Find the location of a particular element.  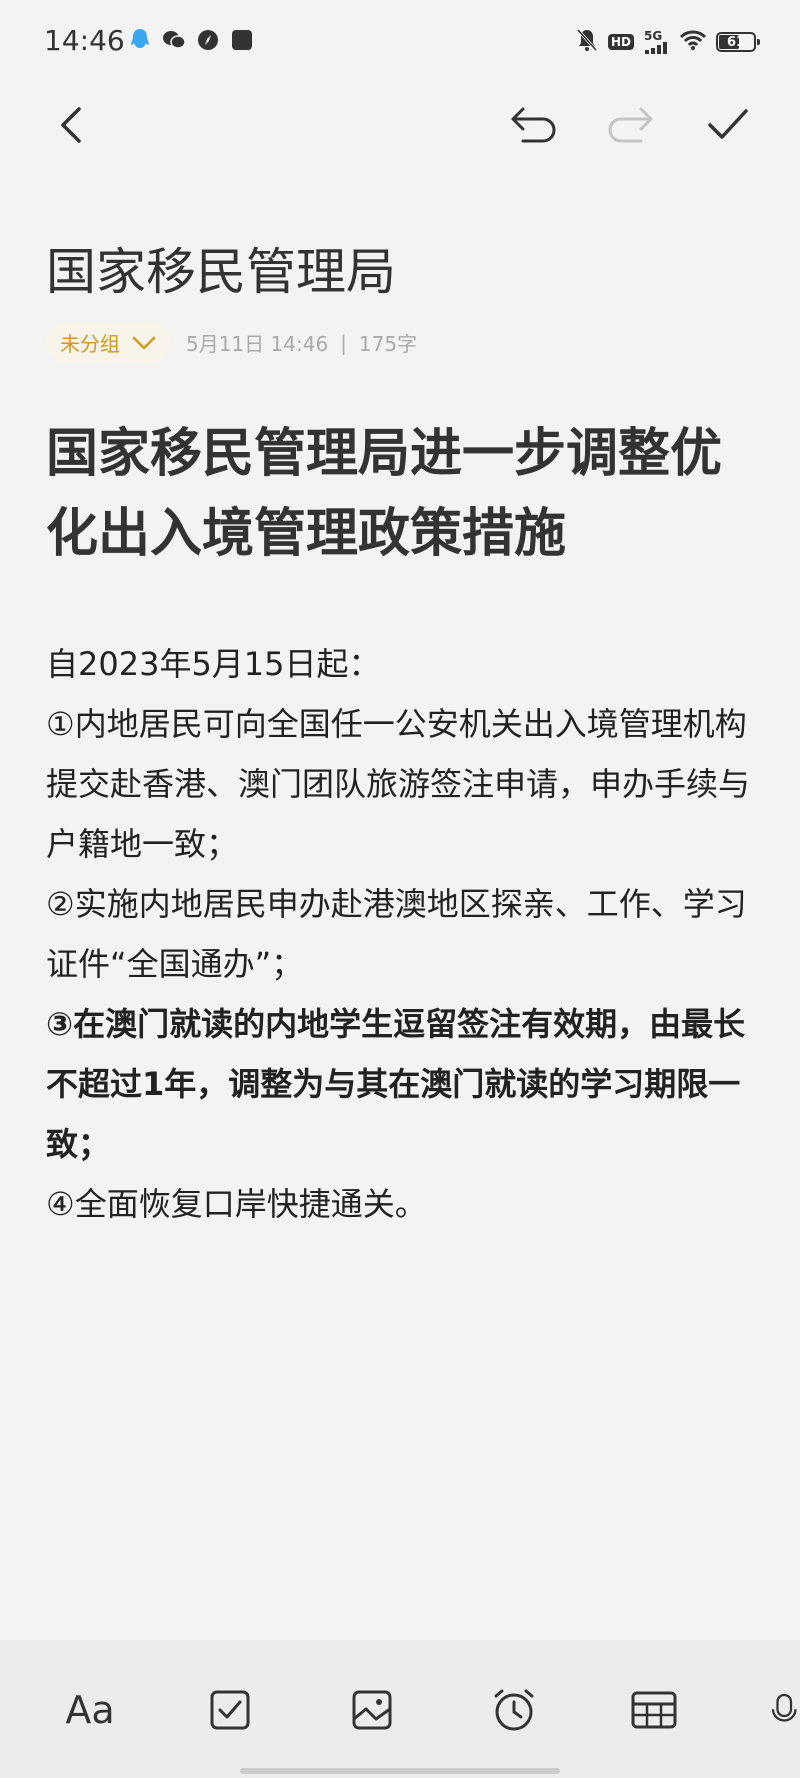

table-icon is located at coordinates (654, 1710).